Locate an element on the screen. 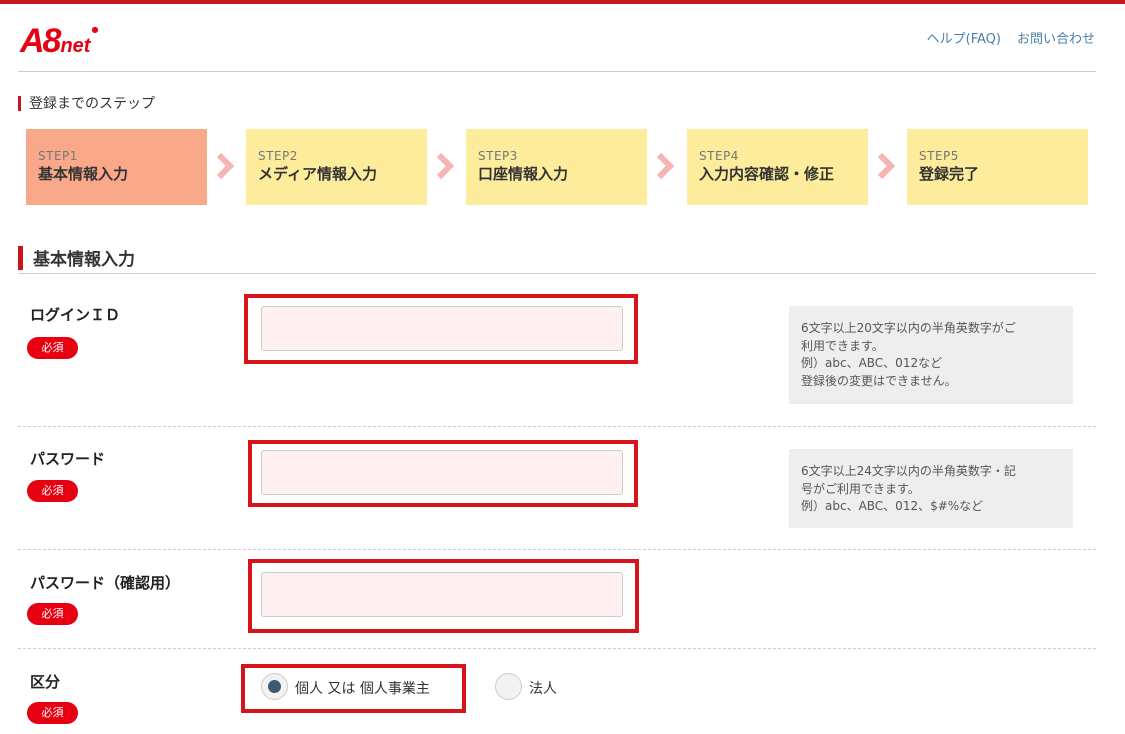 The height and width of the screenshot is (734, 1125). category-radio-corporate-label: 法人 is located at coordinates (543, 688).